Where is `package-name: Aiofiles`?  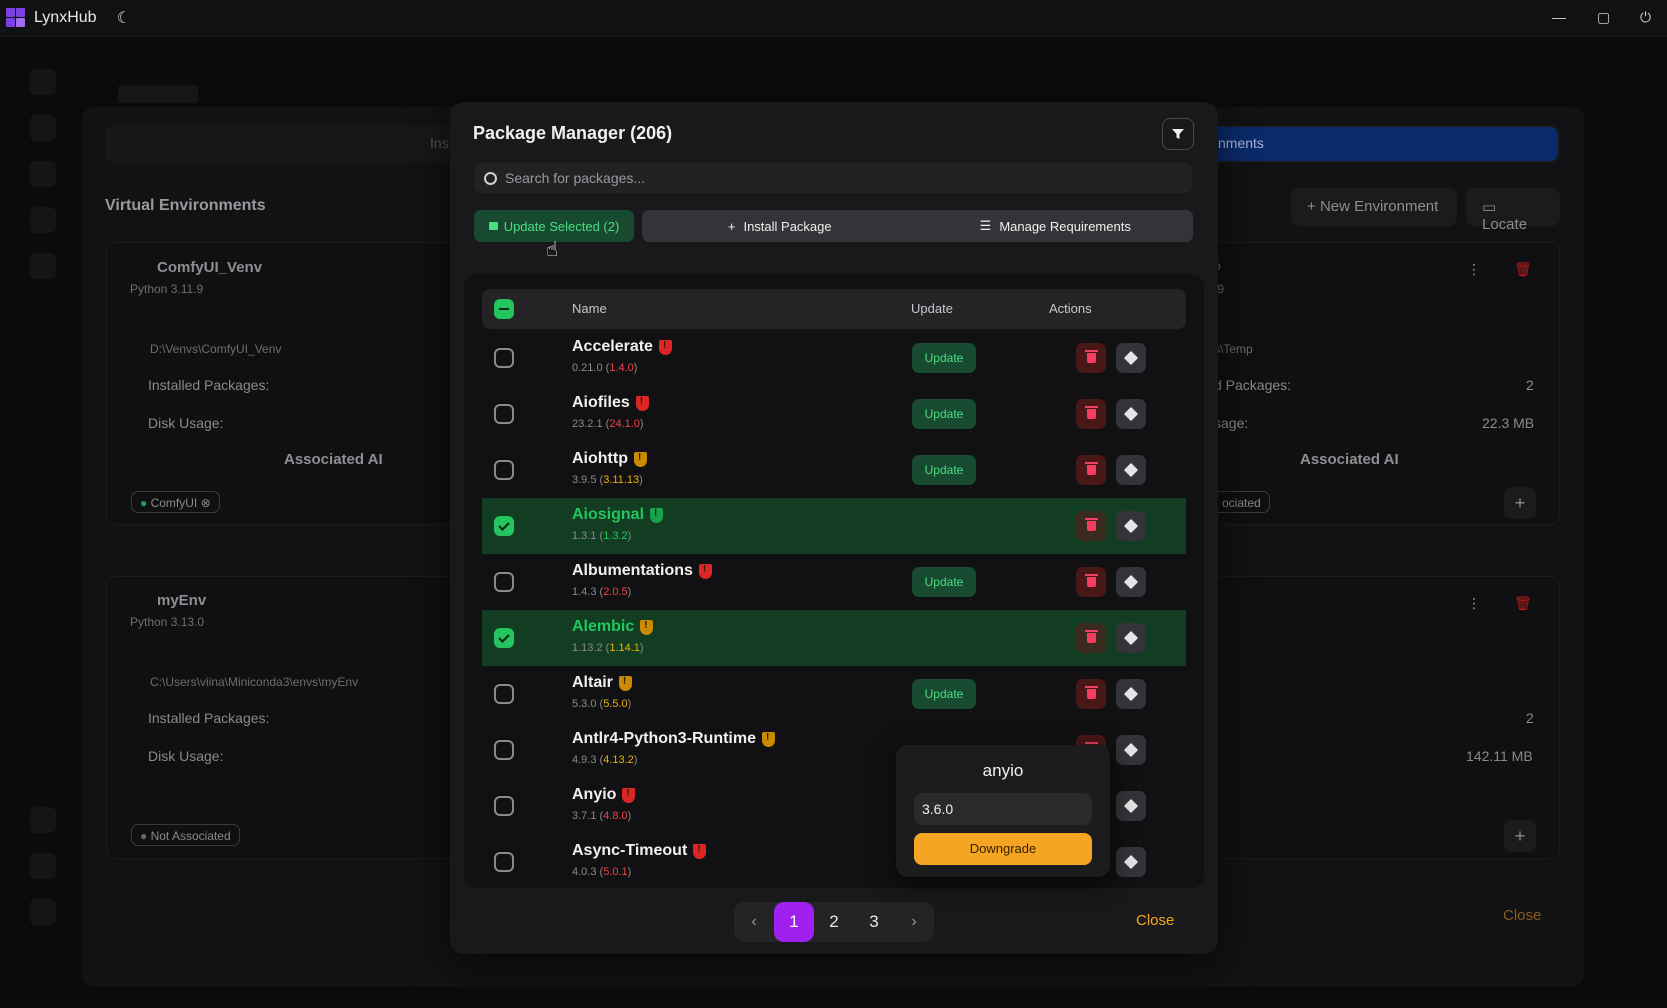
package-name: Aiofiles is located at coordinates (610, 403).